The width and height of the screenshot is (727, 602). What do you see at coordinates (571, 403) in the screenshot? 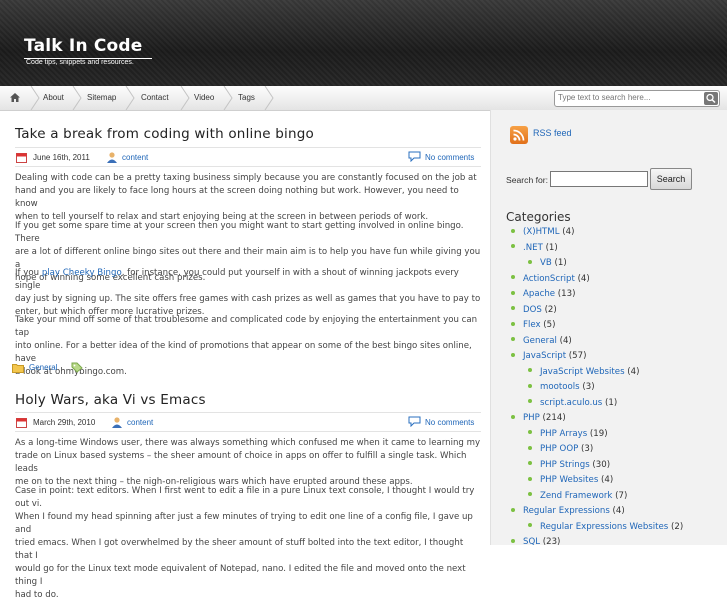
I see `category-link: script.aculo.us` at bounding box center [571, 403].